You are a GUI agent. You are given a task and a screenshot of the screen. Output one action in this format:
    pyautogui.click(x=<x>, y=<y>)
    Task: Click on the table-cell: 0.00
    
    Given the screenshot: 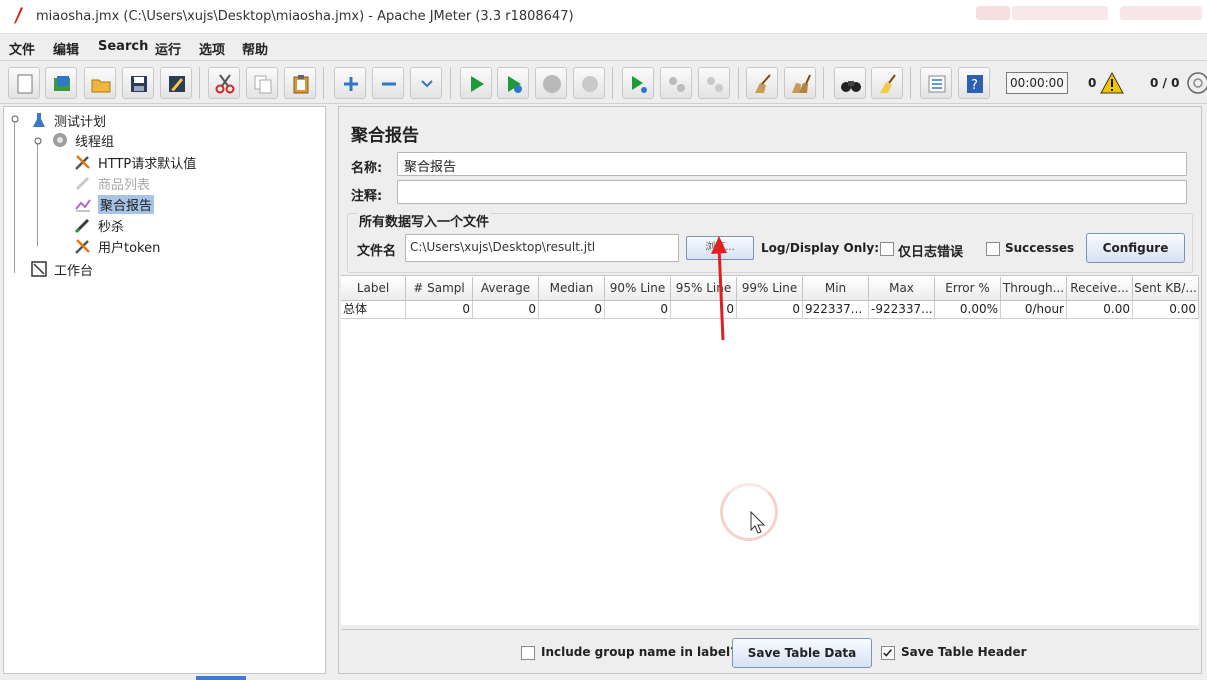 What is the action you would take?
    pyautogui.click(x=1166, y=310)
    